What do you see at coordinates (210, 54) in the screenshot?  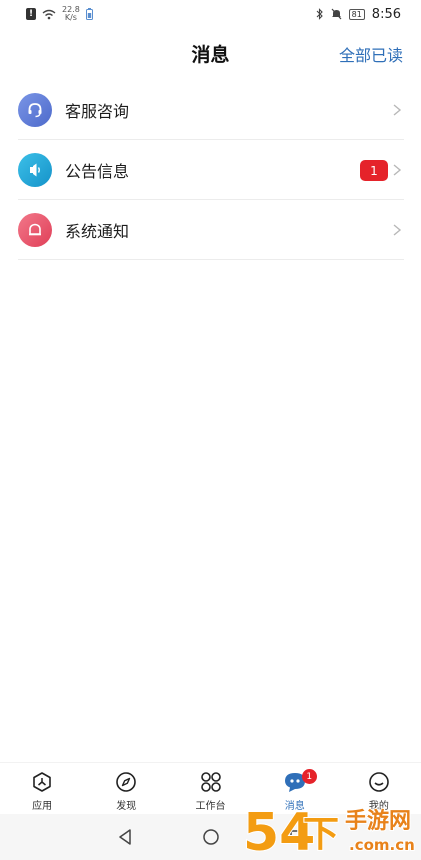 I see `page-header: 消息 全部已读` at bounding box center [210, 54].